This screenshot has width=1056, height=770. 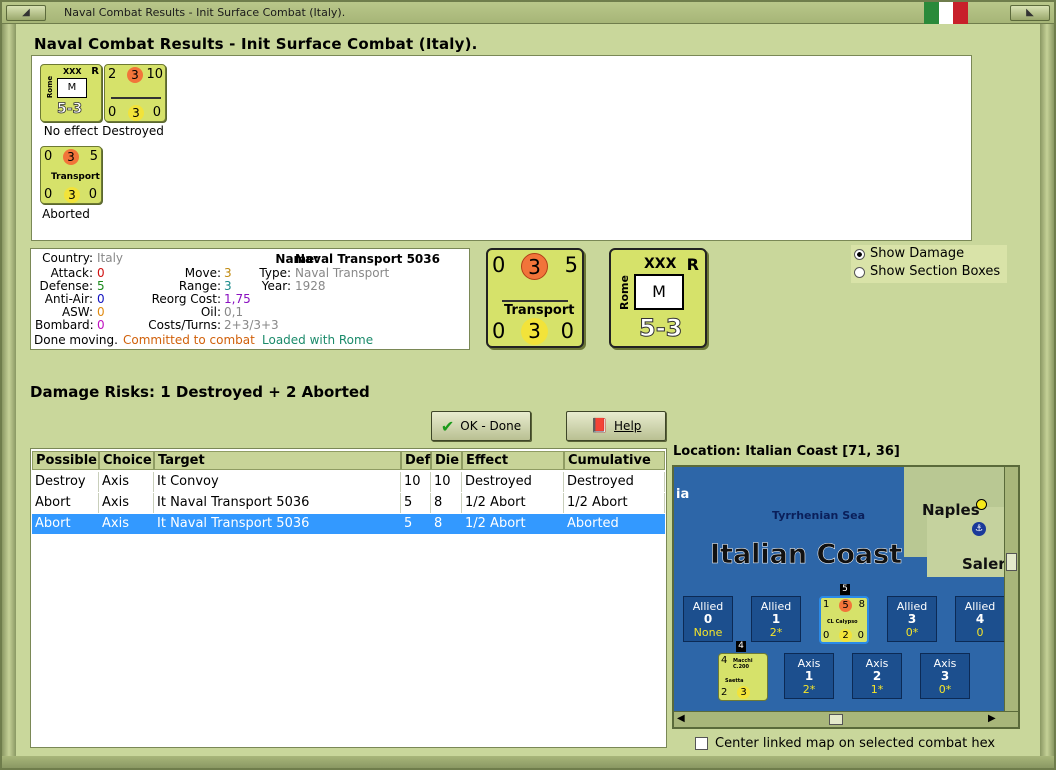 What do you see at coordinates (708, 619) in the screenshot?
I see `allied-section-0: Allied 0 None` at bounding box center [708, 619].